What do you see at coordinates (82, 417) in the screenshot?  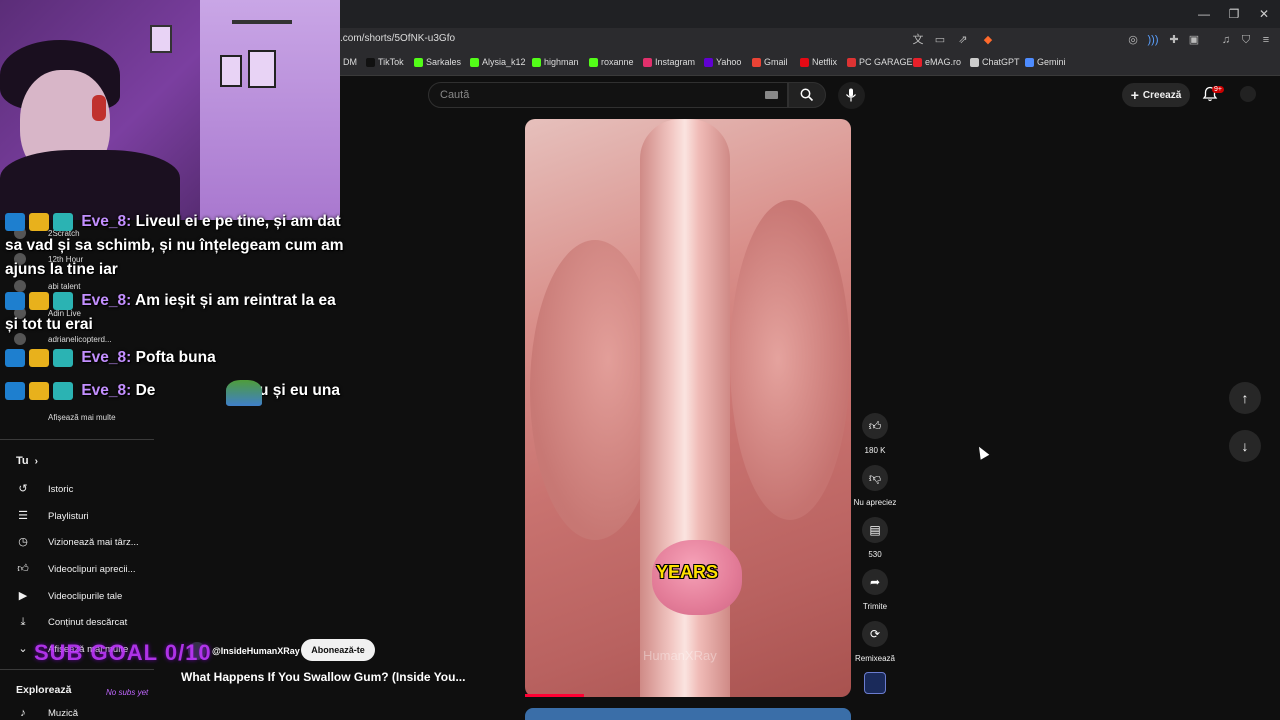 I see `show-more-subscriptions: Afișează mai multe` at bounding box center [82, 417].